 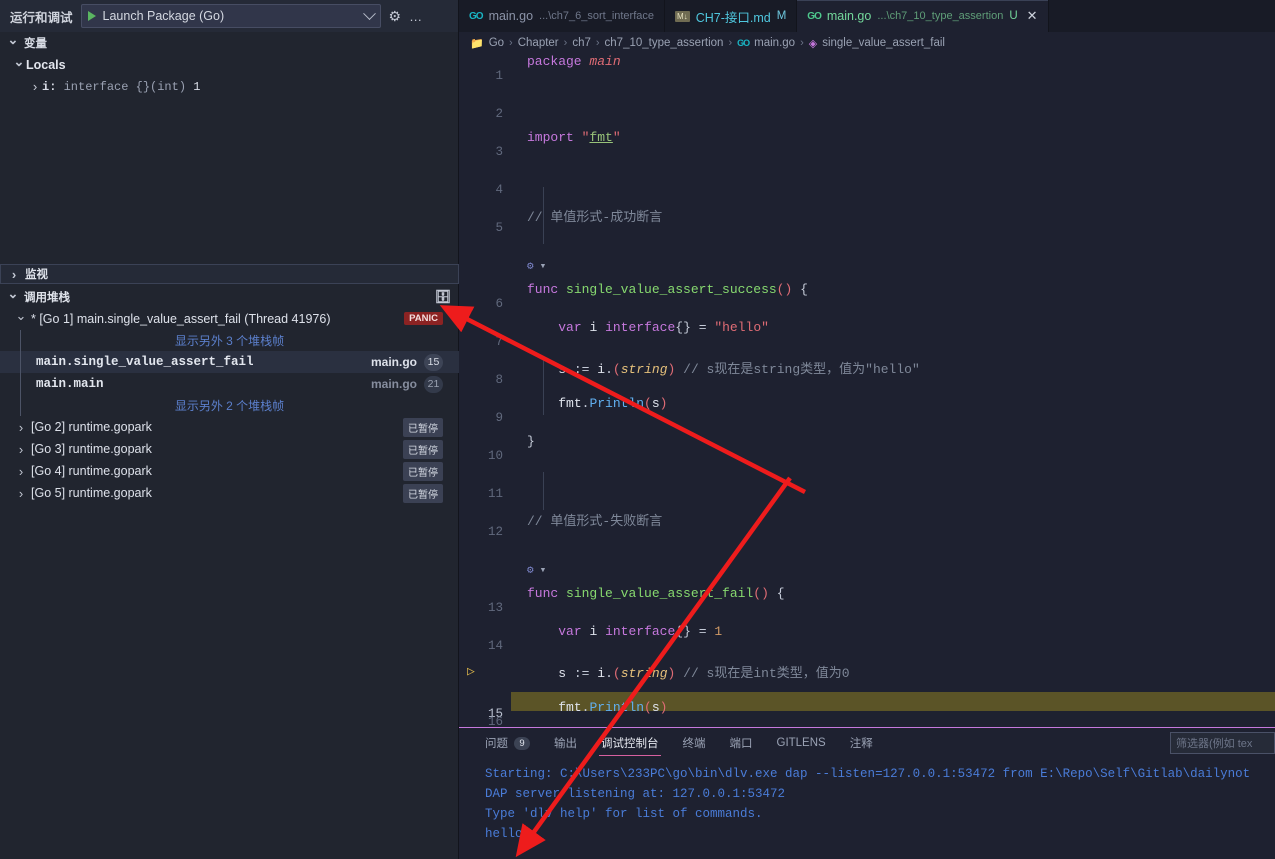 I want to click on tab-problems: 问题 9, so click(x=507, y=743).